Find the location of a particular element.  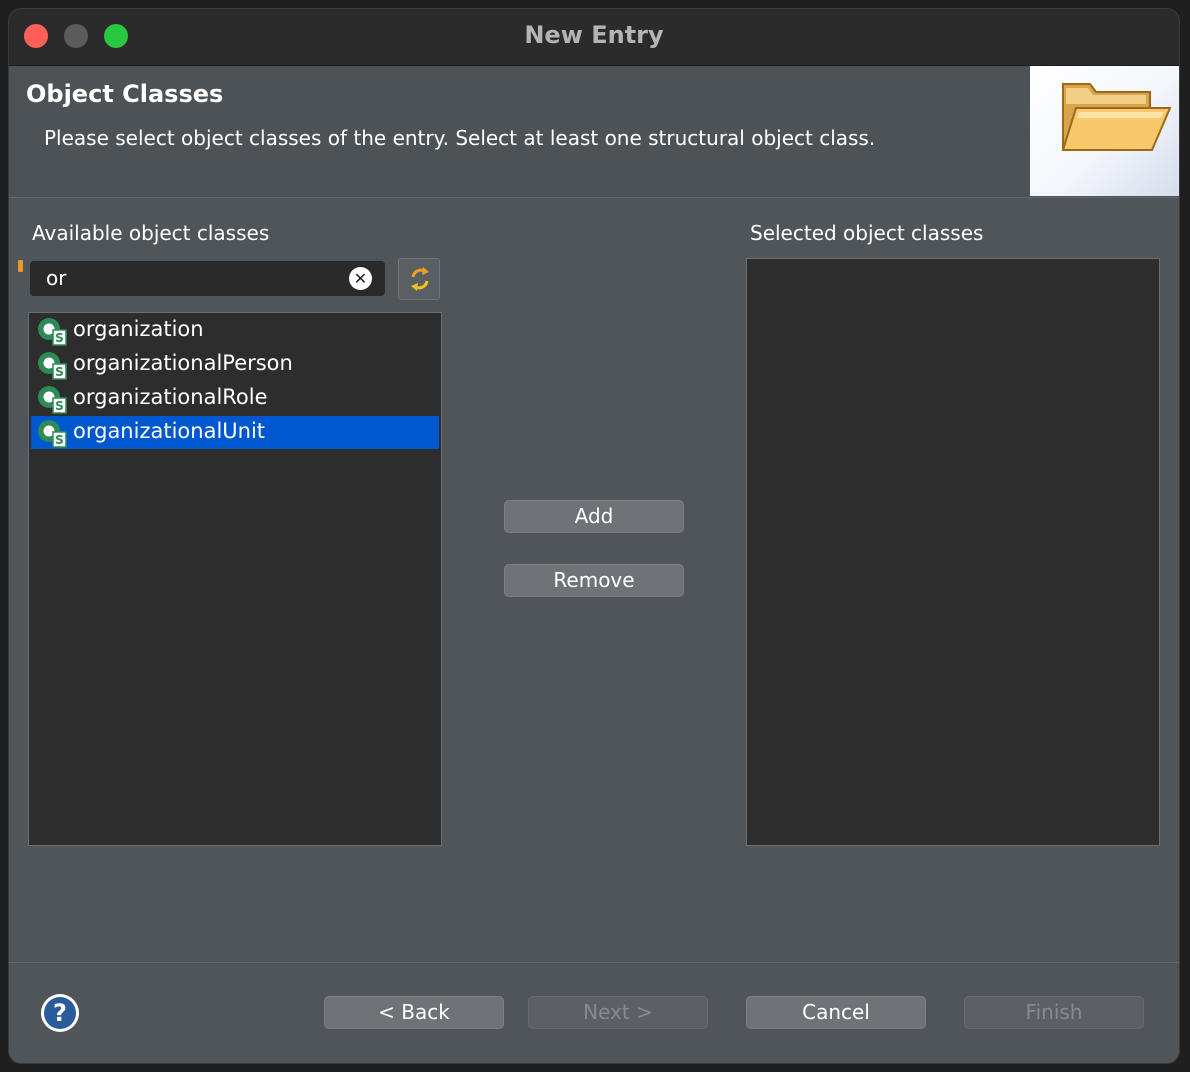

clear-icon: ✕ is located at coordinates (360, 278).